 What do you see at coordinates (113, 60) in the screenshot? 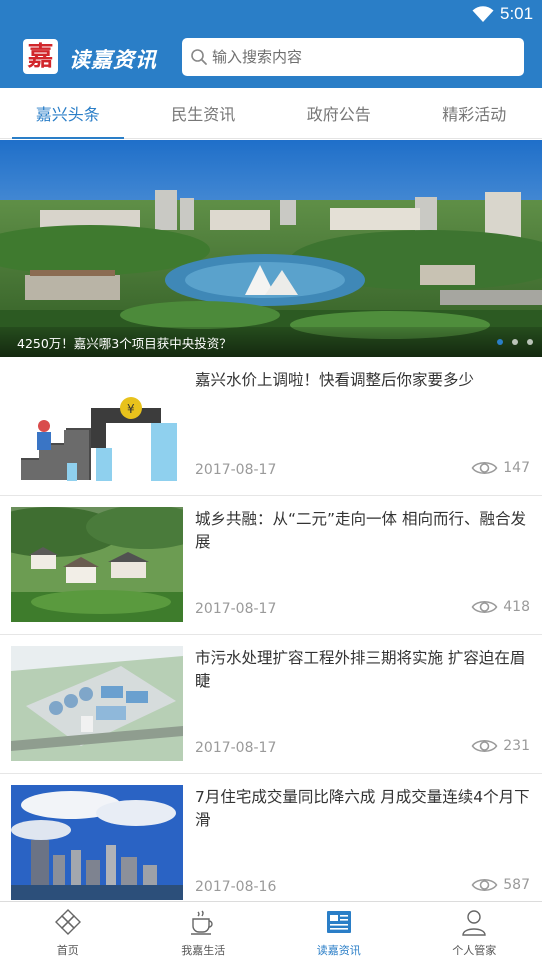
I see `app-title: 读嘉资讯` at bounding box center [113, 60].